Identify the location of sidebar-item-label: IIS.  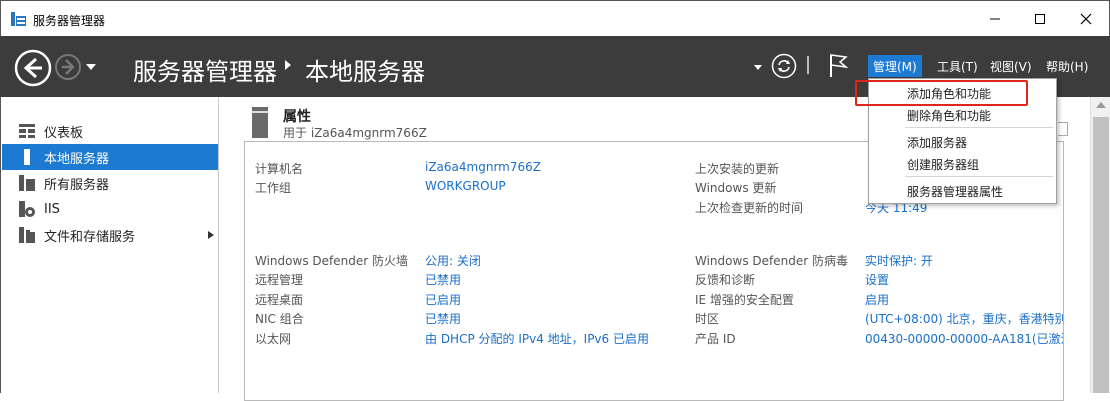
(52, 209).